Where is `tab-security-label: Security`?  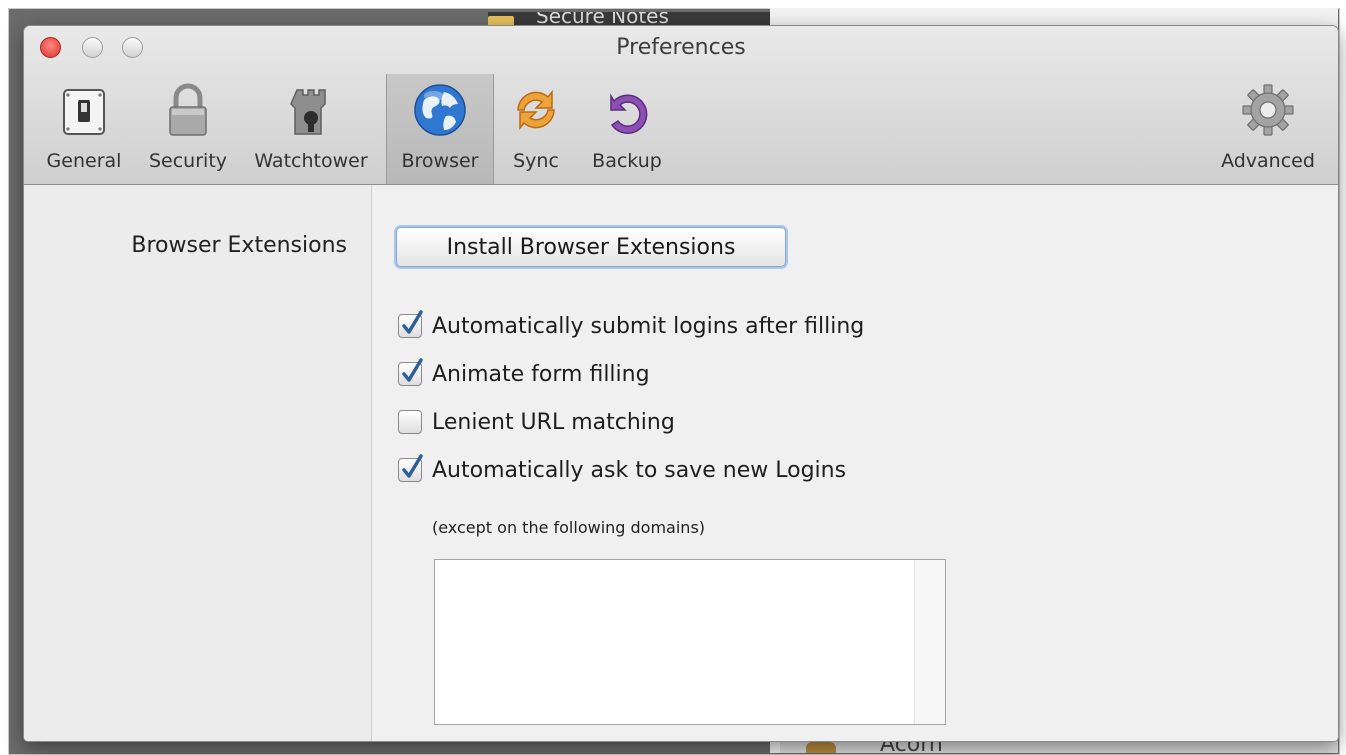
tab-security-label: Security is located at coordinates (188, 161).